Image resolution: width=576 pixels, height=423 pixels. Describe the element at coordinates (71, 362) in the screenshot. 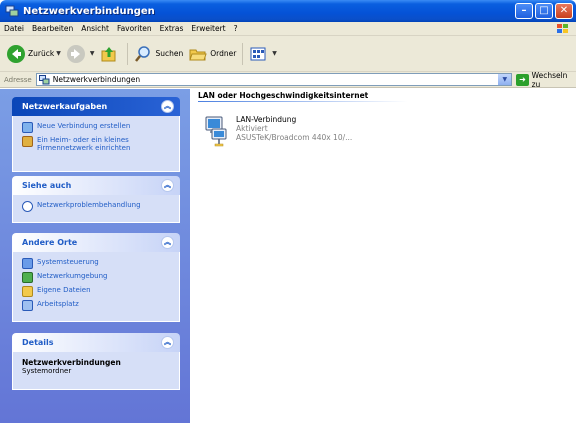

I see `details-name: Netzwerkverbindungen` at that location.